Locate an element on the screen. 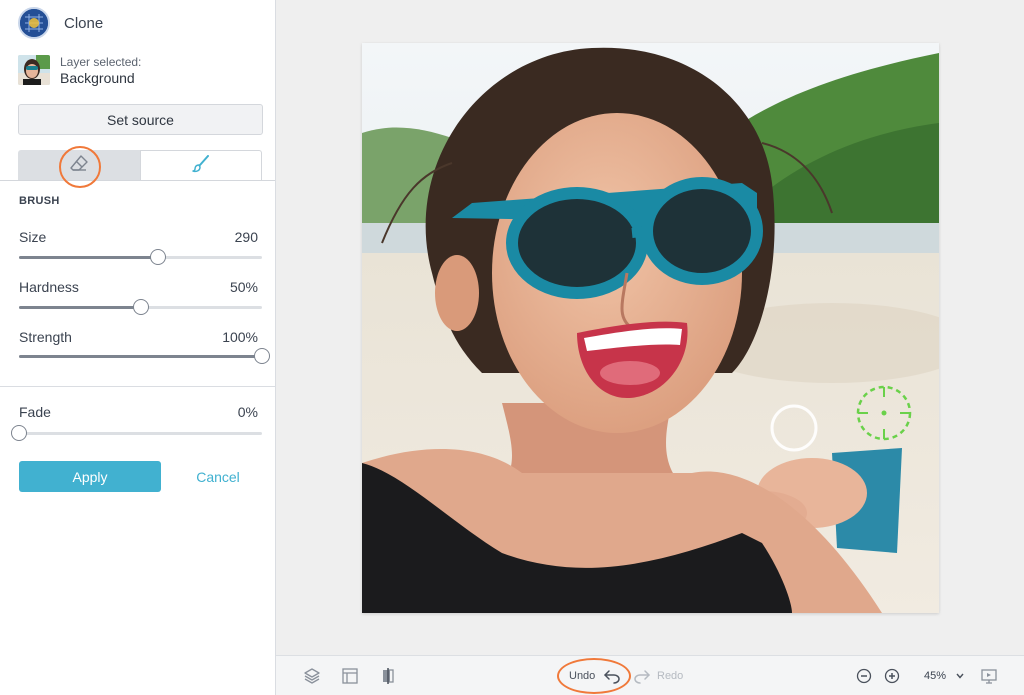 This screenshot has height=695, width=1024. clone-stamp-icon is located at coordinates (34, 23).